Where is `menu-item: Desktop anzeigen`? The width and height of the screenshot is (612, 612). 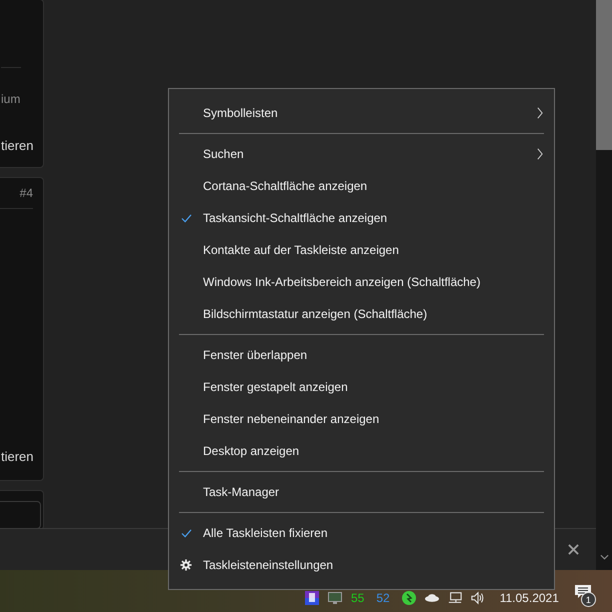
menu-item: Desktop anzeigen is located at coordinates (361, 451).